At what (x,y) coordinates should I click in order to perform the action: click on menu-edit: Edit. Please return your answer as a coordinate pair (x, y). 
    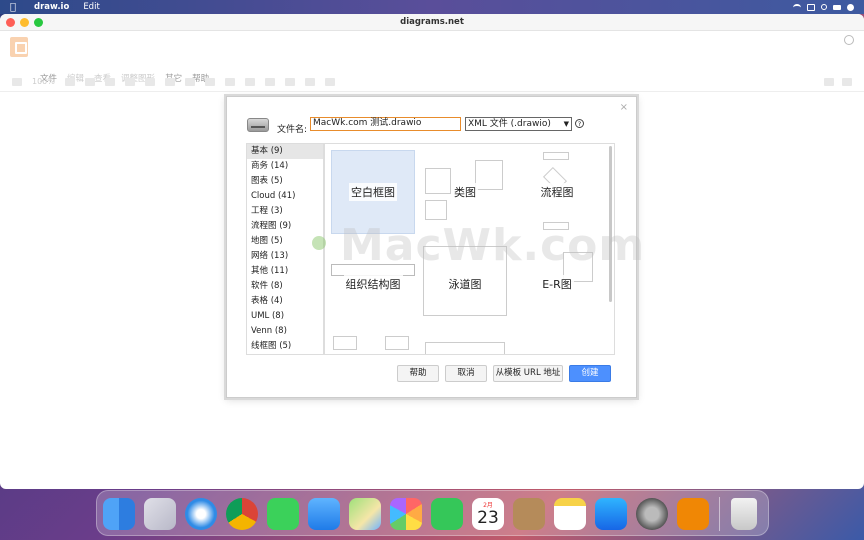
    Looking at the image, I should click on (91, 7).